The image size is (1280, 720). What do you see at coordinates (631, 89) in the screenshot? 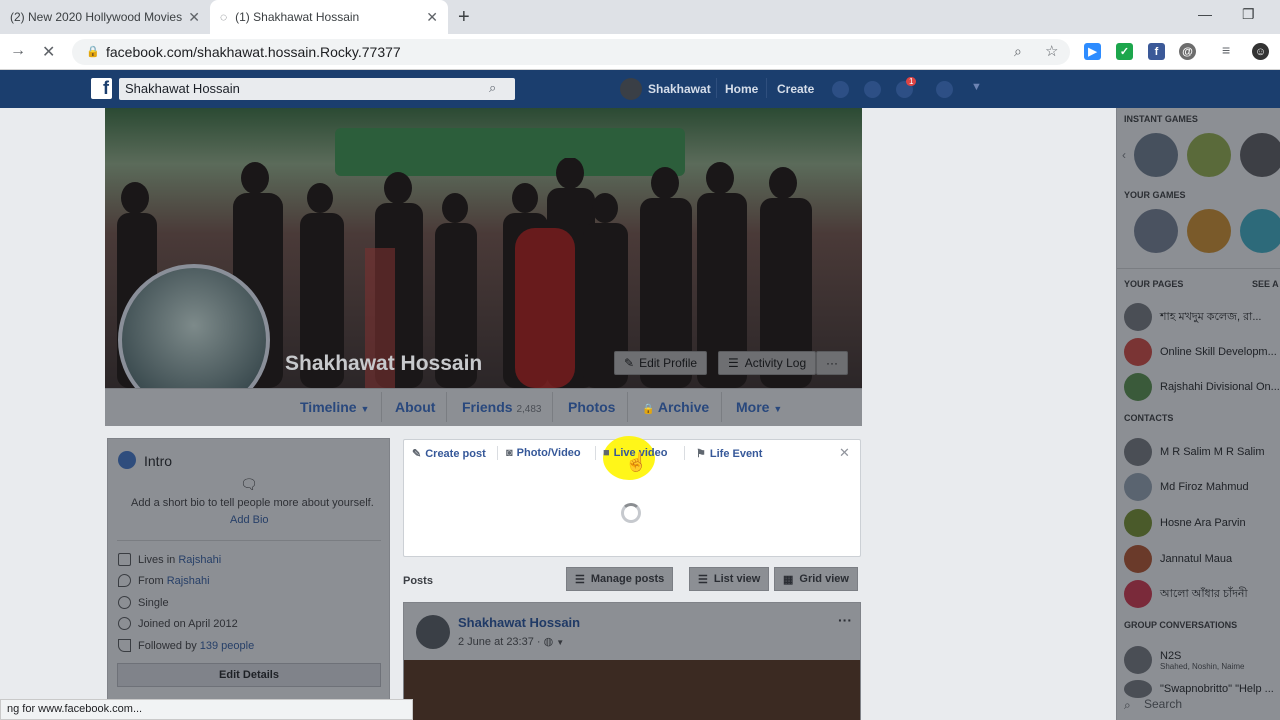
I see `user-avatar` at bounding box center [631, 89].